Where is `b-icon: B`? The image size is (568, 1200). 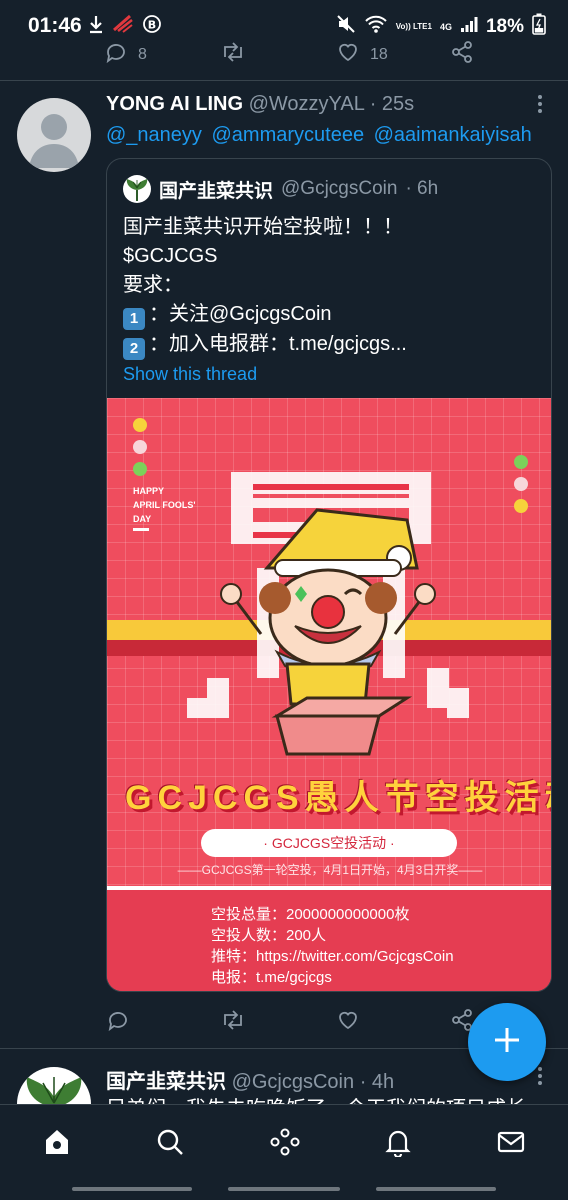 b-icon: B is located at coordinates (152, 26).